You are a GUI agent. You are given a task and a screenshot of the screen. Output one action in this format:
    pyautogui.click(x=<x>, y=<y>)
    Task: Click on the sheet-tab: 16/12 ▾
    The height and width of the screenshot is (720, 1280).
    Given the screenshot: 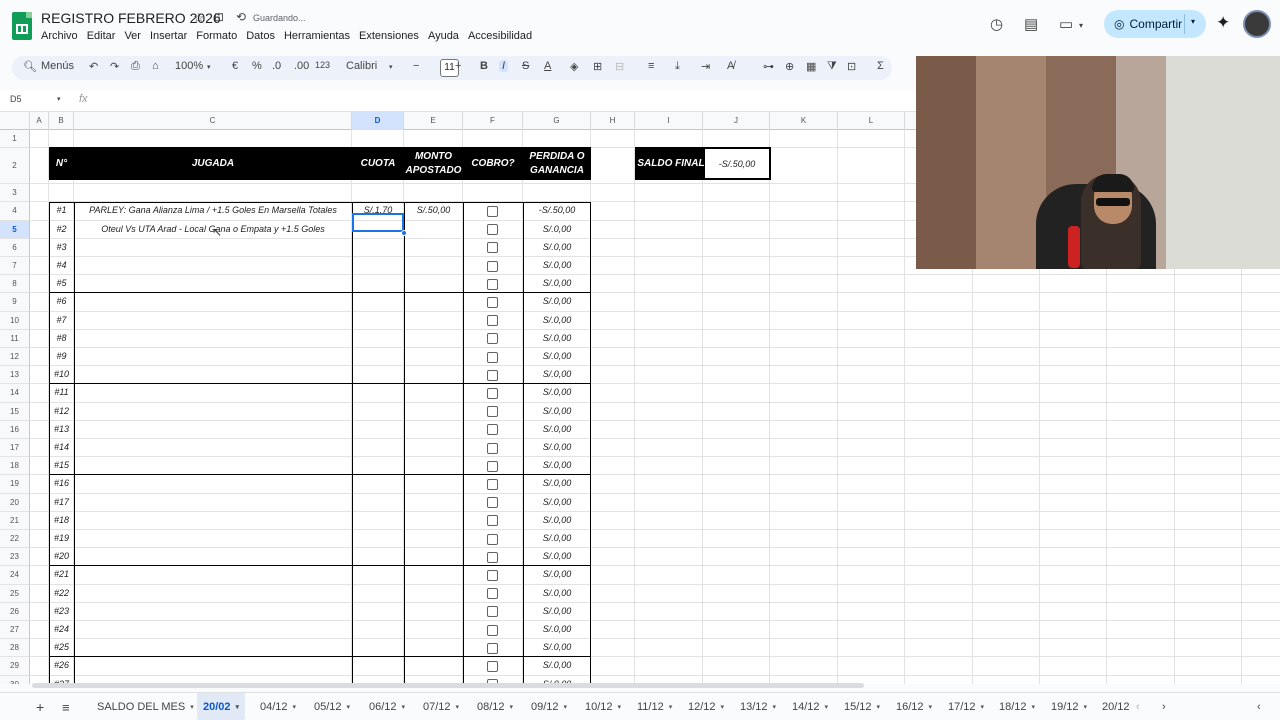 What is the action you would take?
    pyautogui.click(x=914, y=706)
    